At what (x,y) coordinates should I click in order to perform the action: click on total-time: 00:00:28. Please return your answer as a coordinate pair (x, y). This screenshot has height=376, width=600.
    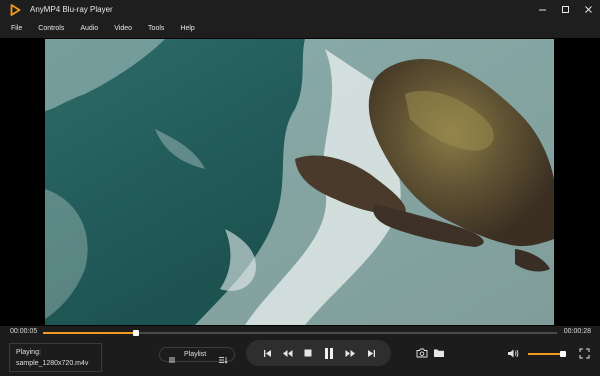
    Looking at the image, I should click on (577, 331).